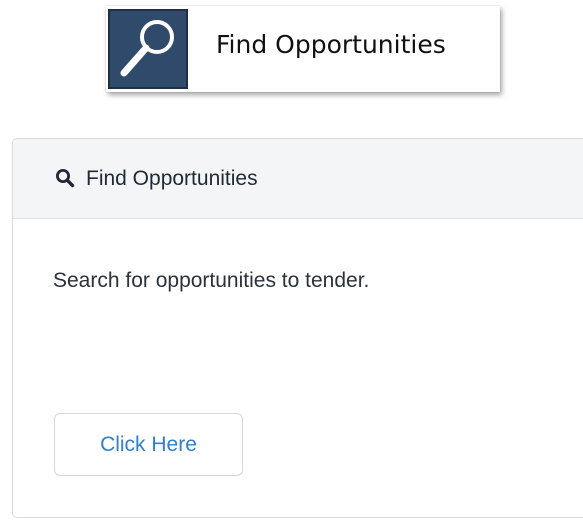 The image size is (583, 526). Describe the element at coordinates (148, 444) in the screenshot. I see `click-here-button: Click Here` at that location.